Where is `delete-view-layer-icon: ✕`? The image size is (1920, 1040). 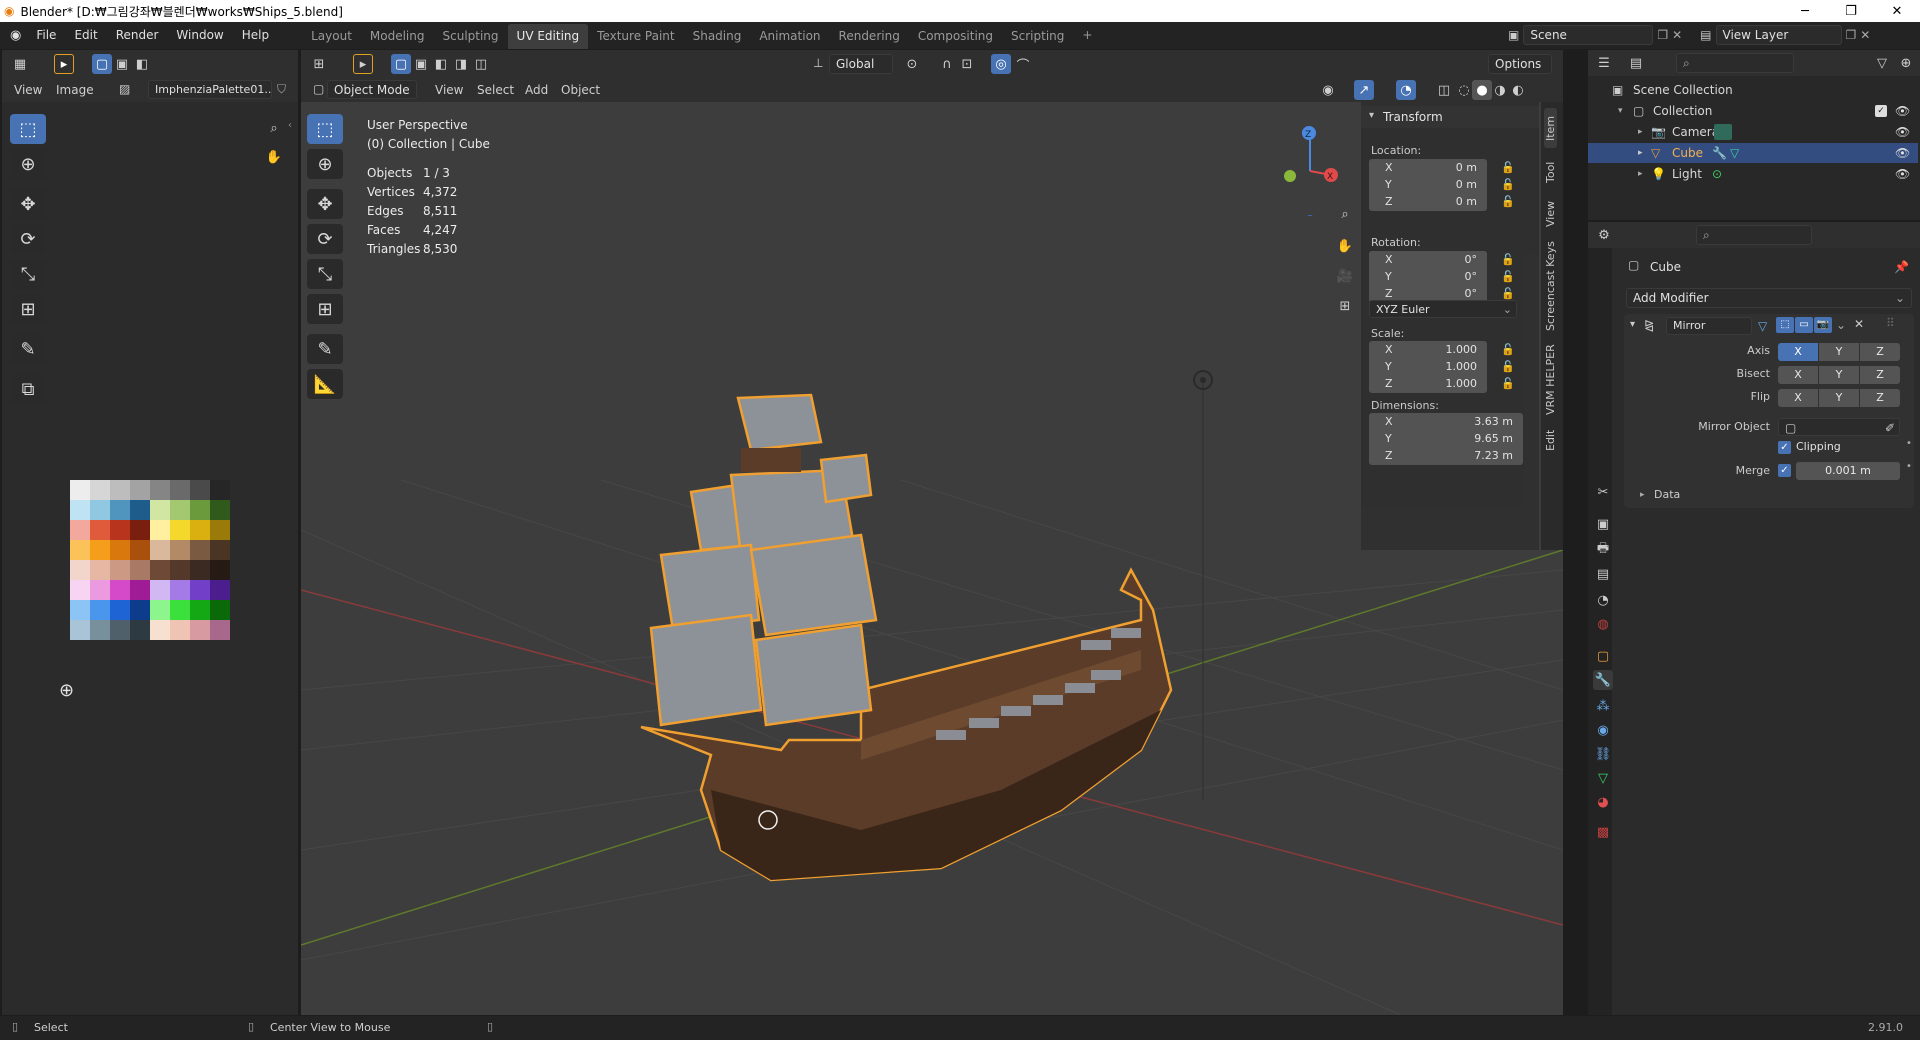
delete-view-layer-icon: ✕ is located at coordinates (1865, 35).